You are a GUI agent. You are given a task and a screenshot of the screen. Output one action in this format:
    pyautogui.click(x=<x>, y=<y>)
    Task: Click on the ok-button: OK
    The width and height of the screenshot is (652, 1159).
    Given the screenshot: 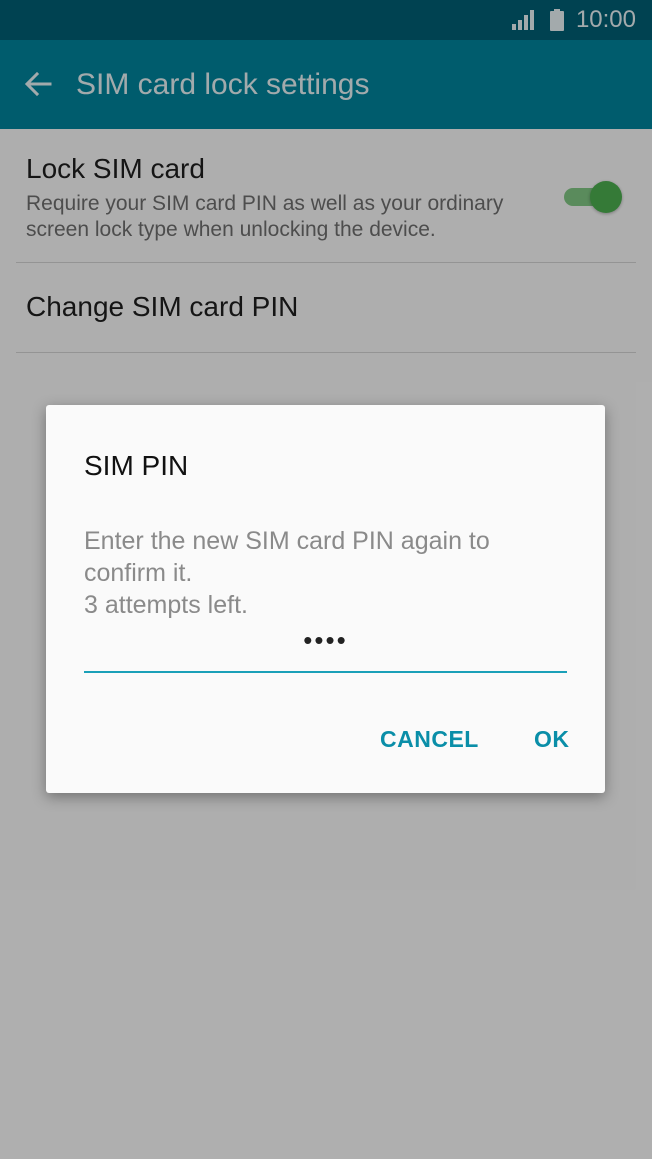 What is the action you would take?
    pyautogui.click(x=552, y=739)
    